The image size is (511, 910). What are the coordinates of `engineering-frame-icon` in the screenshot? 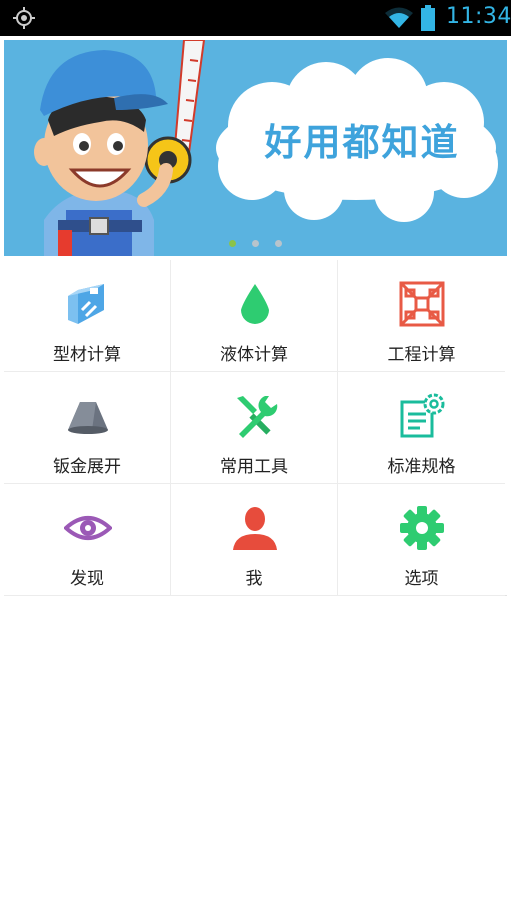 It's located at (422, 304).